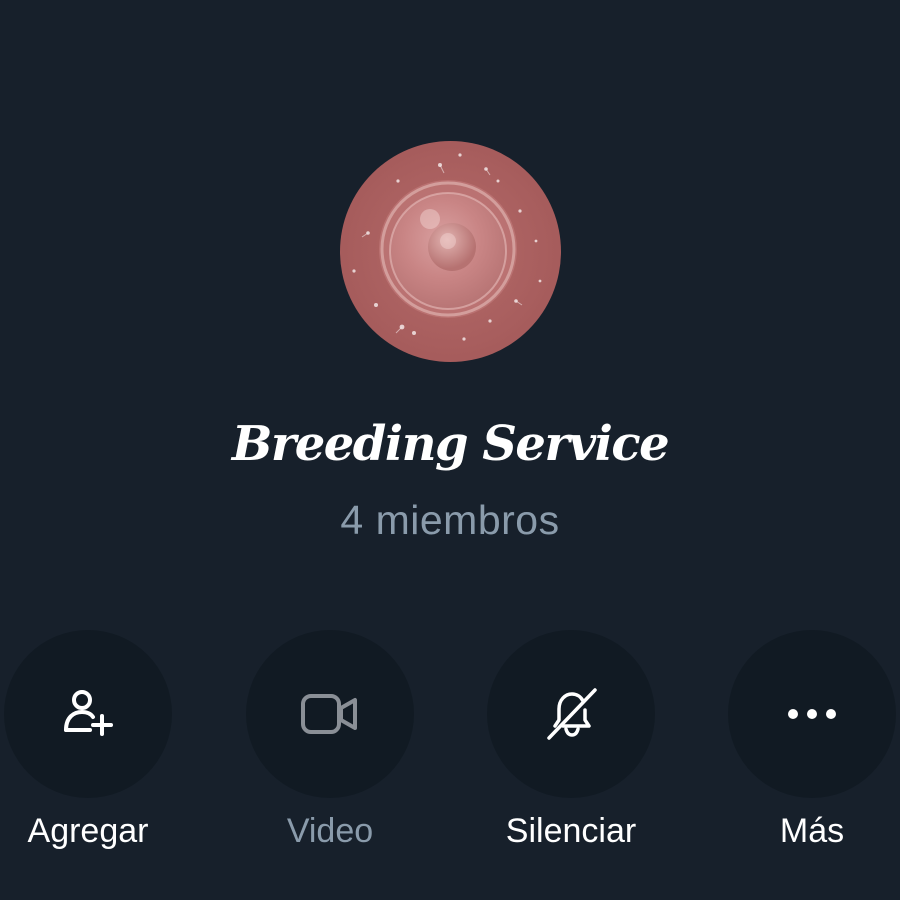 This screenshot has height=900, width=900. I want to click on add-member-button-circle, so click(88, 714).